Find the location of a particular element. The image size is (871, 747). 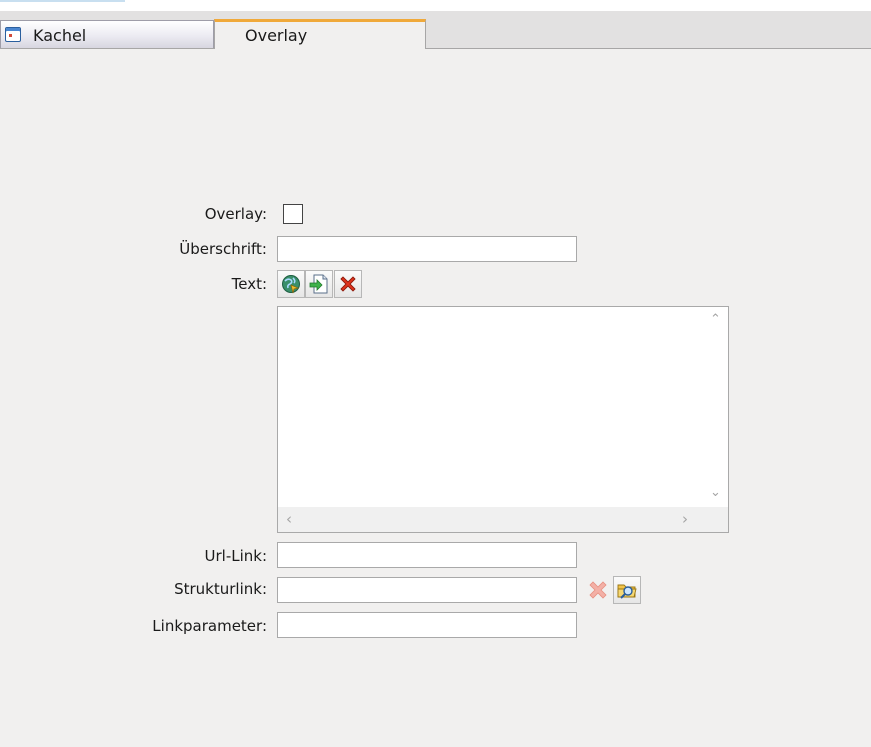

window-icon is located at coordinates (13, 34).